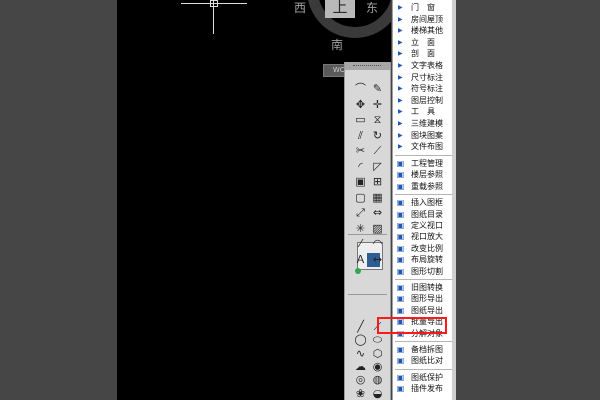 This screenshot has width=600, height=400. What do you see at coordinates (377, 150) in the screenshot?
I see `extend-tool-icon: ⟋` at bounding box center [377, 150].